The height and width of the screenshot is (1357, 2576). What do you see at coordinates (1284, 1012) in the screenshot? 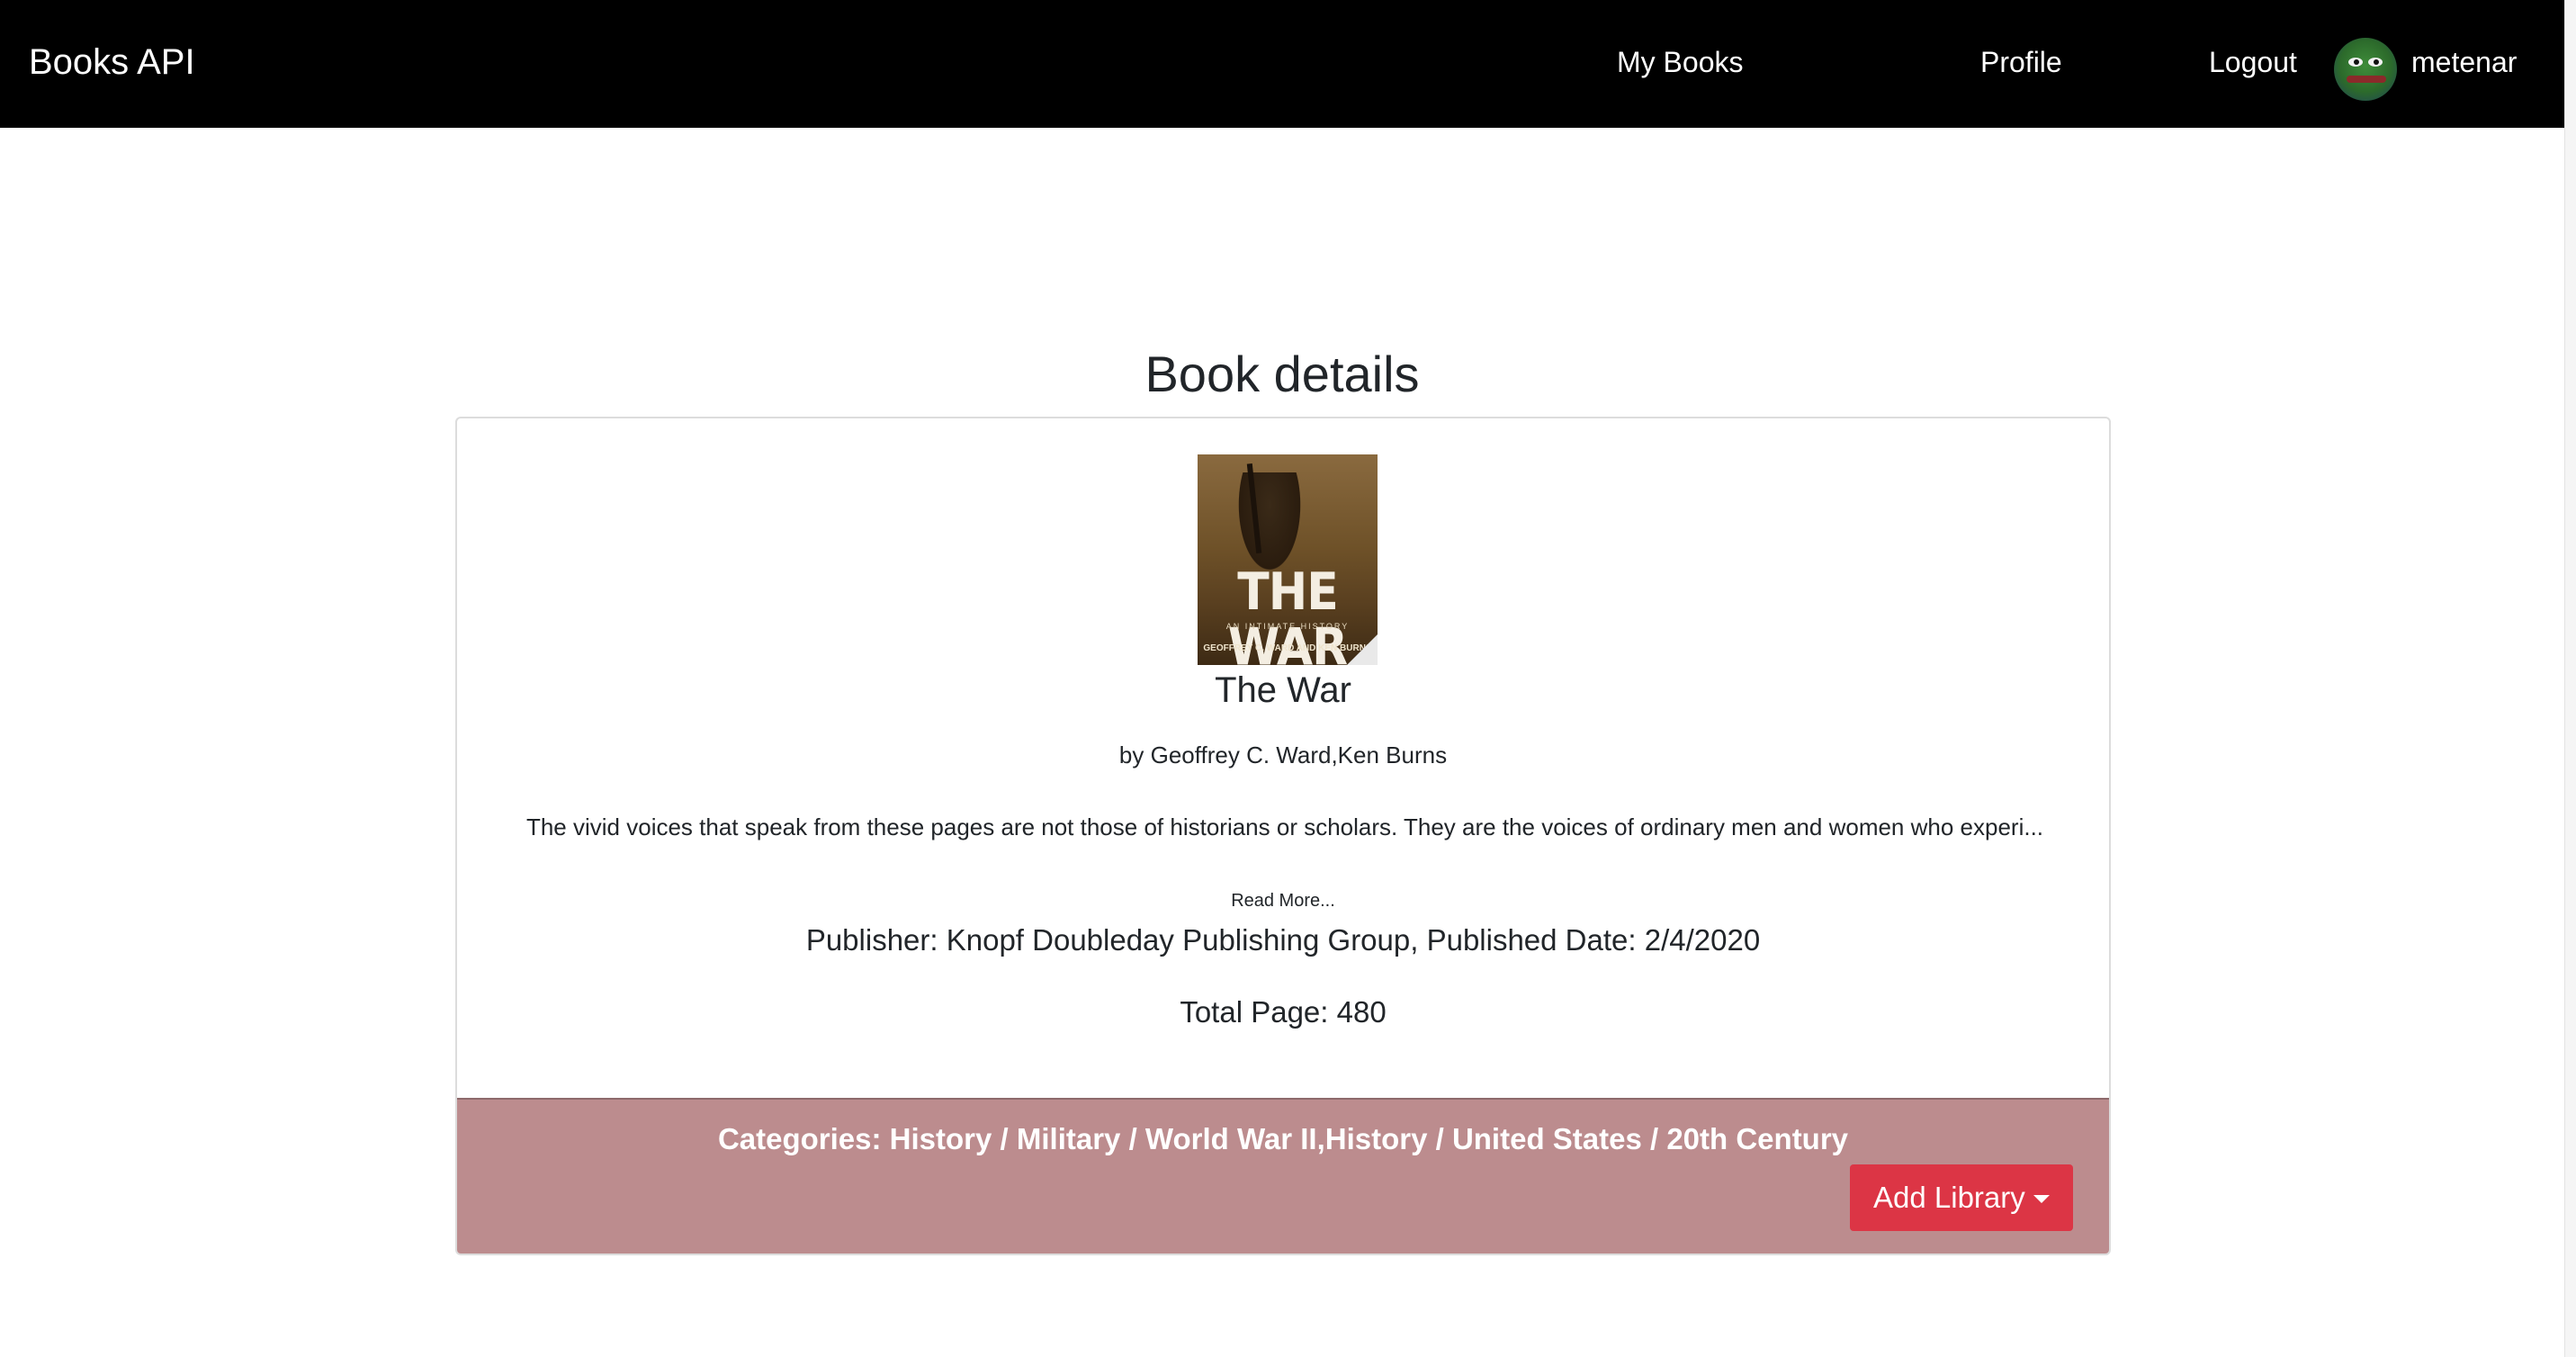
I see `total-page-info: Total Page: 480` at bounding box center [1284, 1012].